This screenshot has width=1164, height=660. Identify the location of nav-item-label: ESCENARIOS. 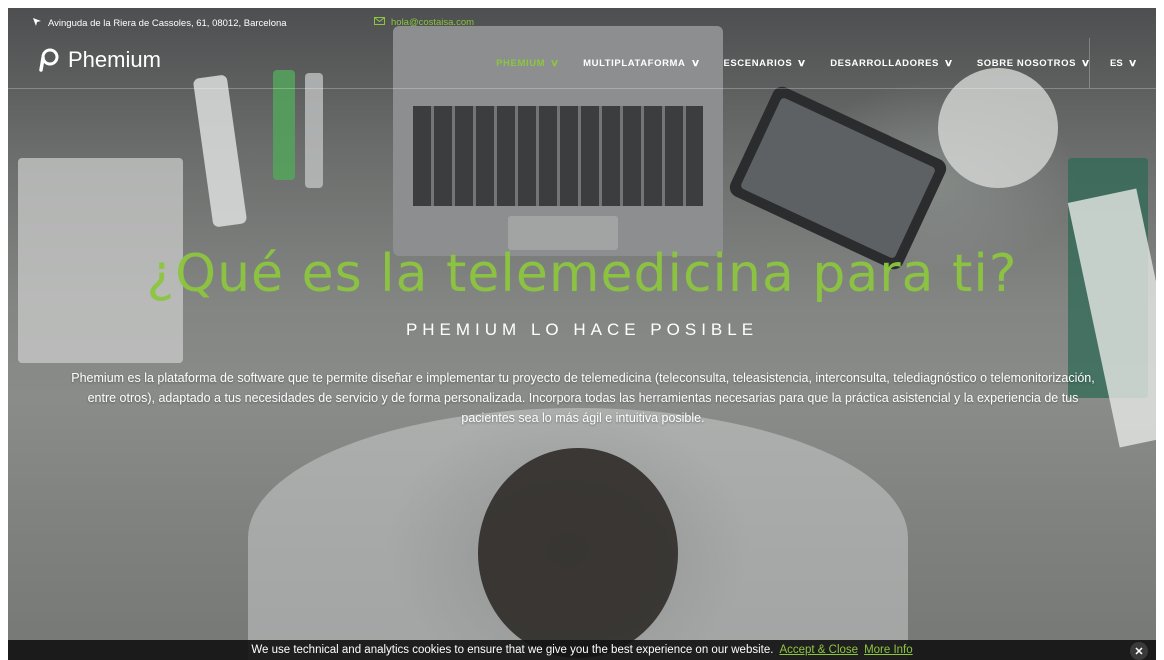
(758, 63).